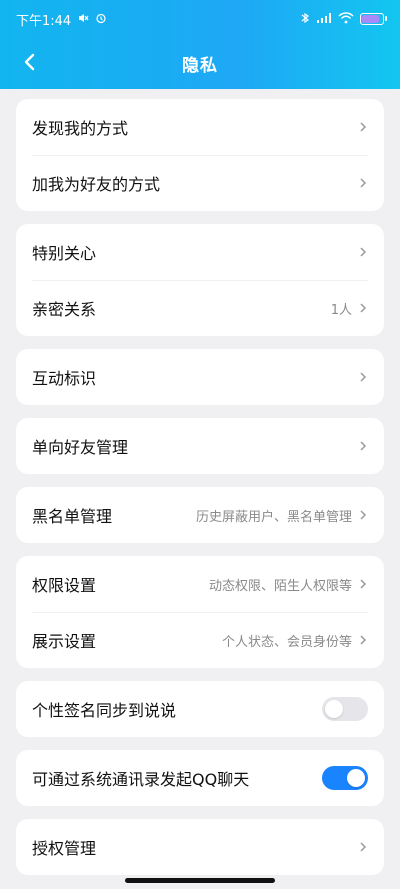 Image resolution: width=400 pixels, height=889 pixels. I want to click on row-label: 特别关心, so click(64, 253).